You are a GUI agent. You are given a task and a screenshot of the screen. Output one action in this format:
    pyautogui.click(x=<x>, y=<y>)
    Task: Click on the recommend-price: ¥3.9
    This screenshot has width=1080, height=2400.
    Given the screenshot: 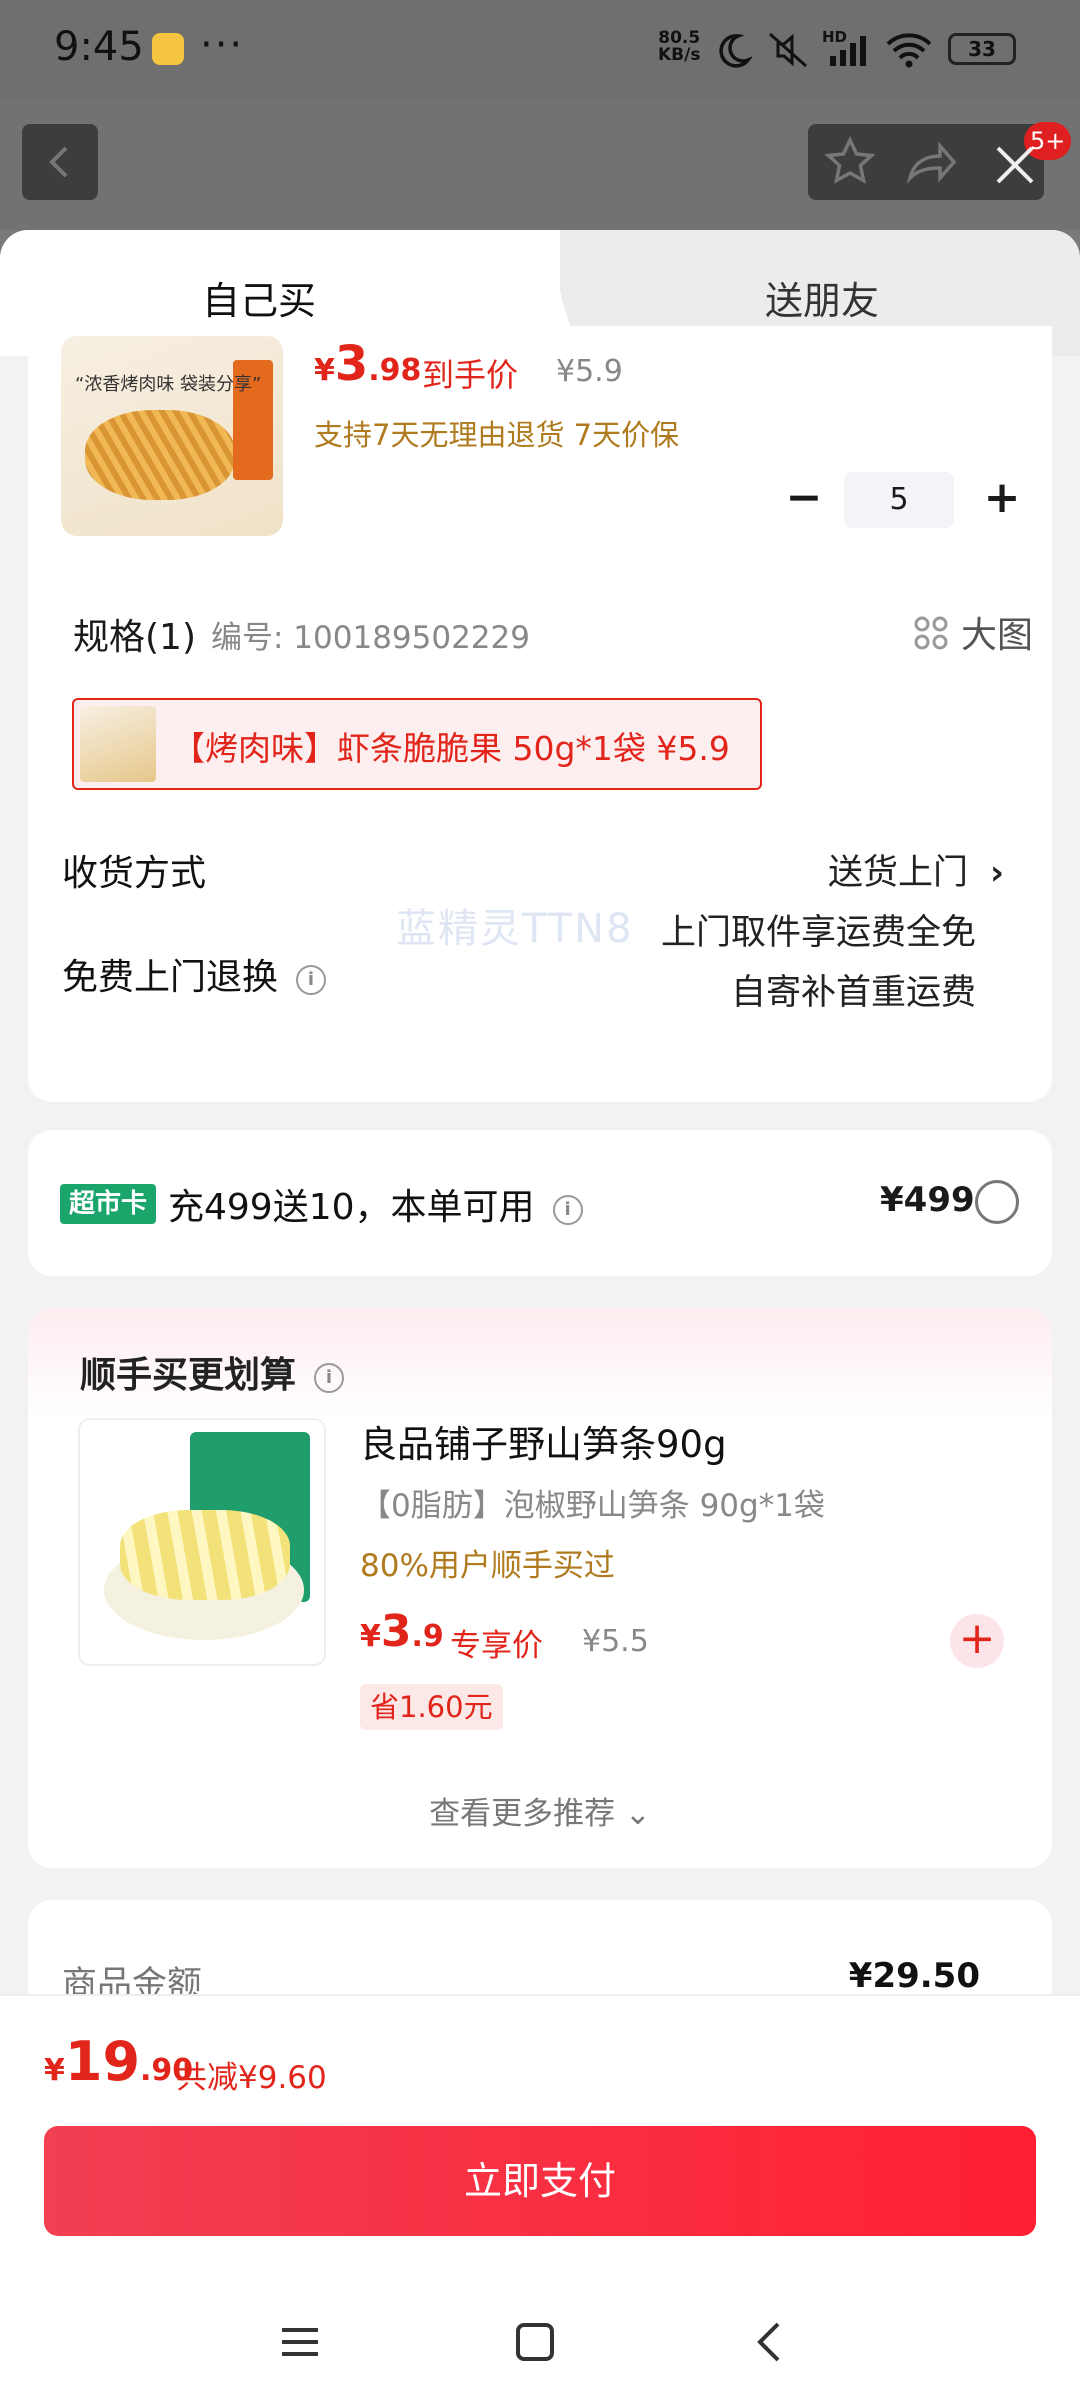 What is the action you would take?
    pyautogui.click(x=402, y=1631)
    